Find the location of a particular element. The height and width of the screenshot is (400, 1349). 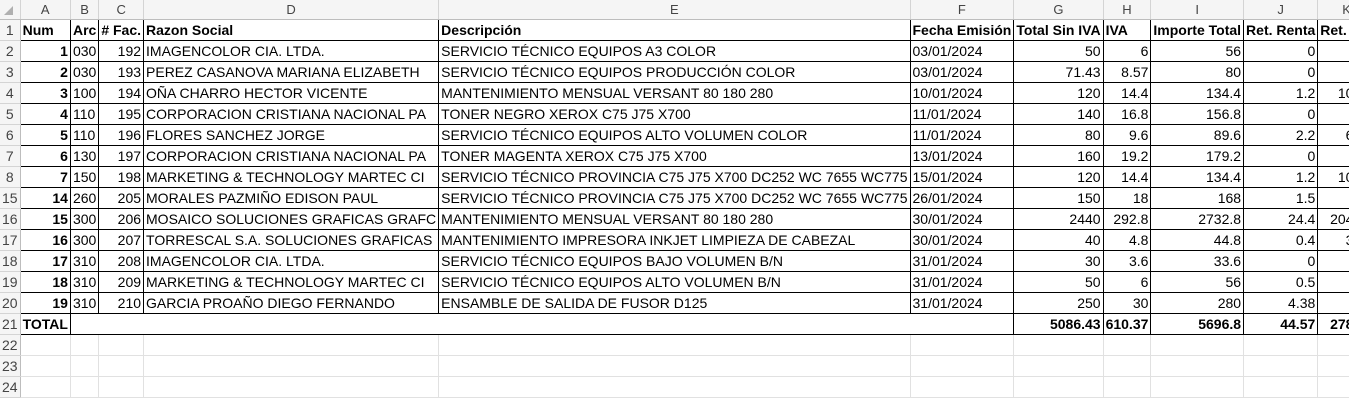

cell: 44.8 is located at coordinates (1197, 240).